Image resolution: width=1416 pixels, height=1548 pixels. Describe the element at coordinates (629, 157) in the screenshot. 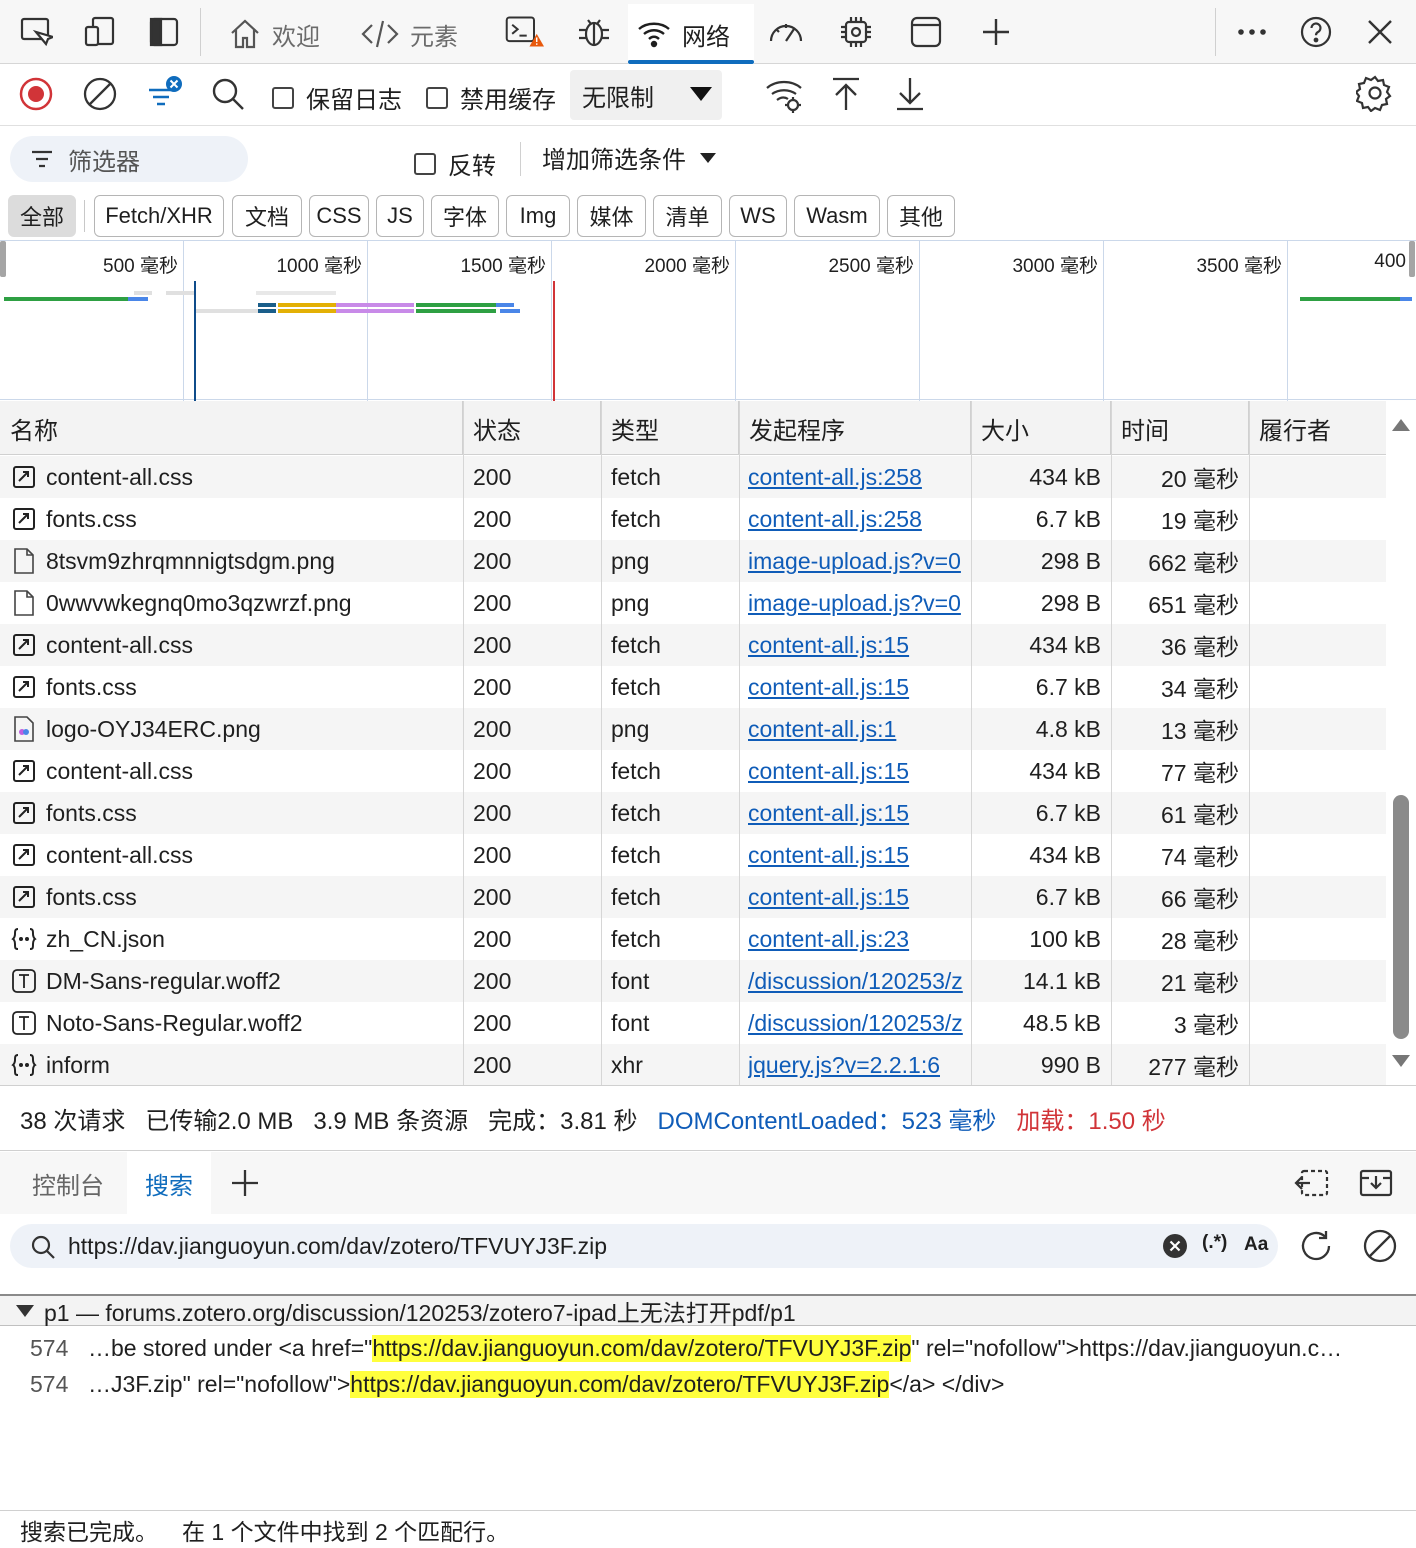

I see `more-filters-dropdown: 增加筛选条件` at that location.